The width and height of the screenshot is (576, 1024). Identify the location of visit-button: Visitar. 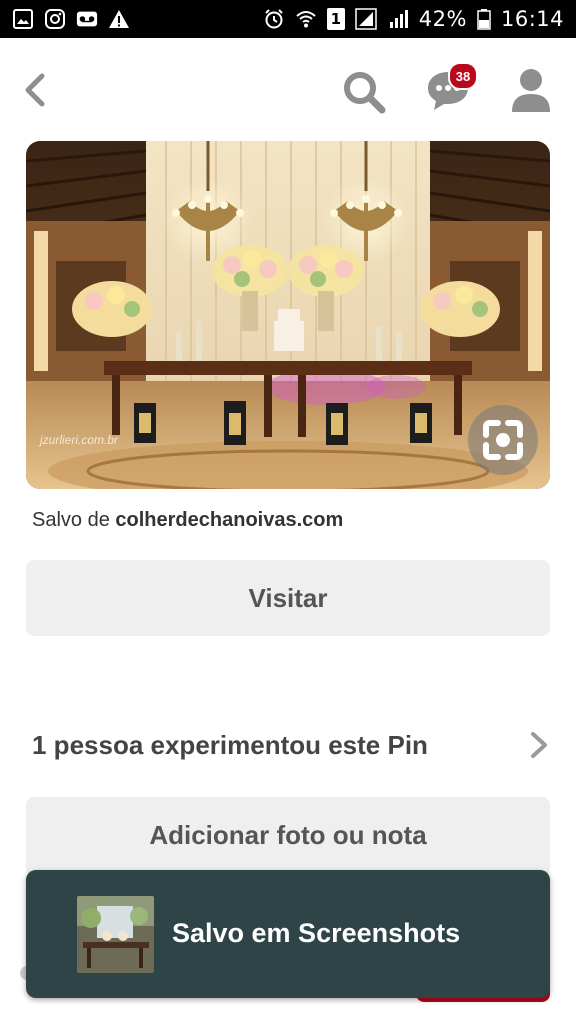
(288, 598).